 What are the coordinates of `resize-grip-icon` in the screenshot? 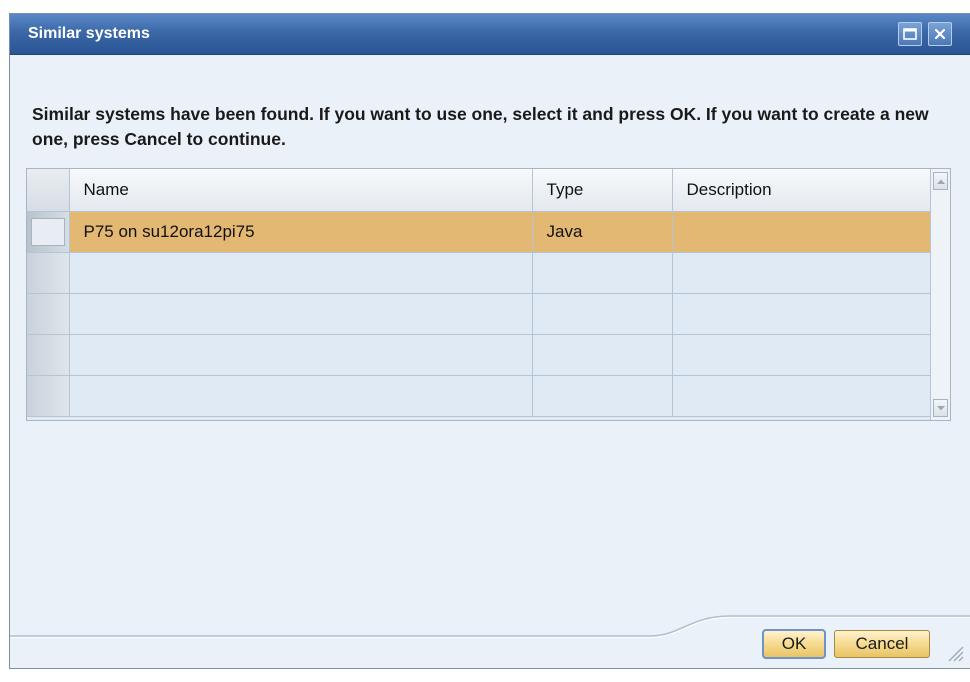 It's located at (955, 653).